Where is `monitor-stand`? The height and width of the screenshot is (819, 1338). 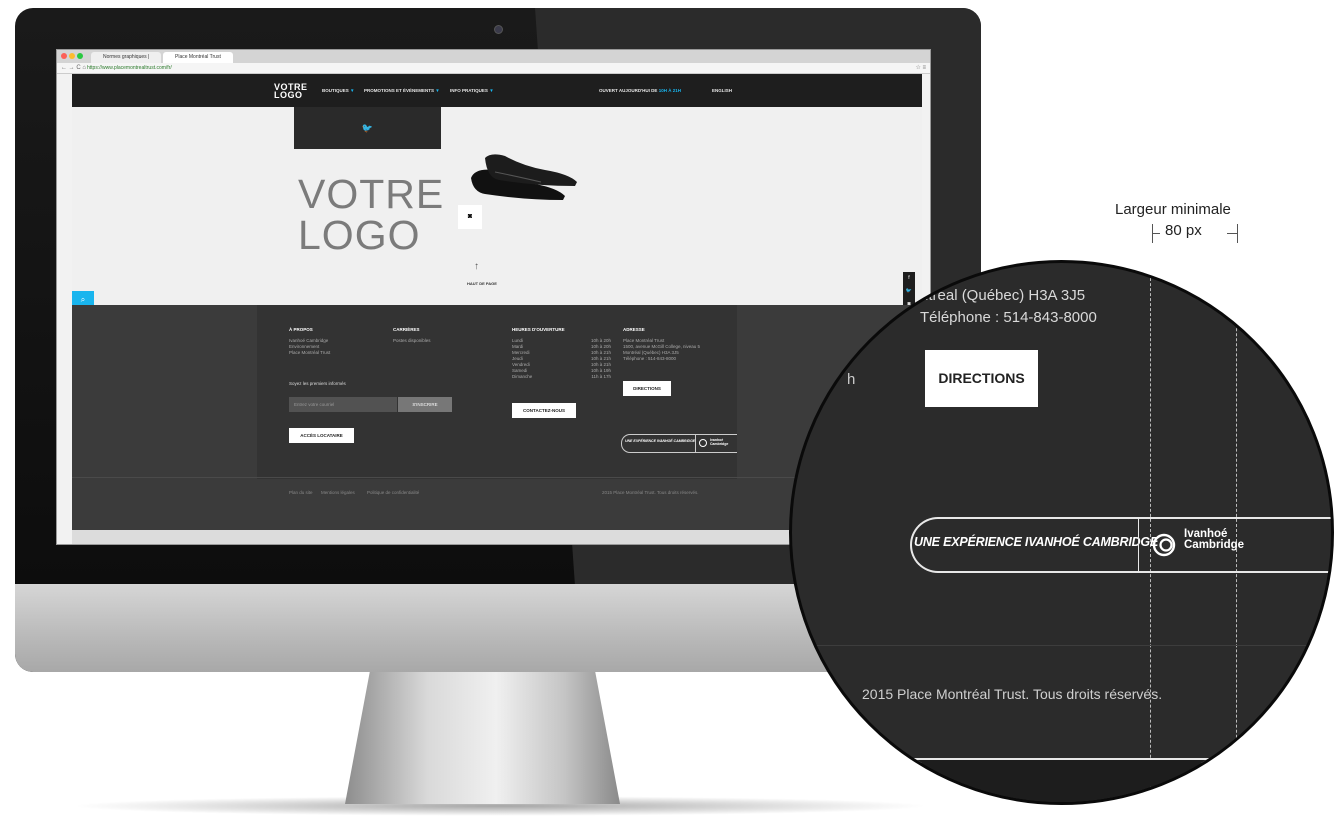 monitor-stand is located at coordinates (482, 738).